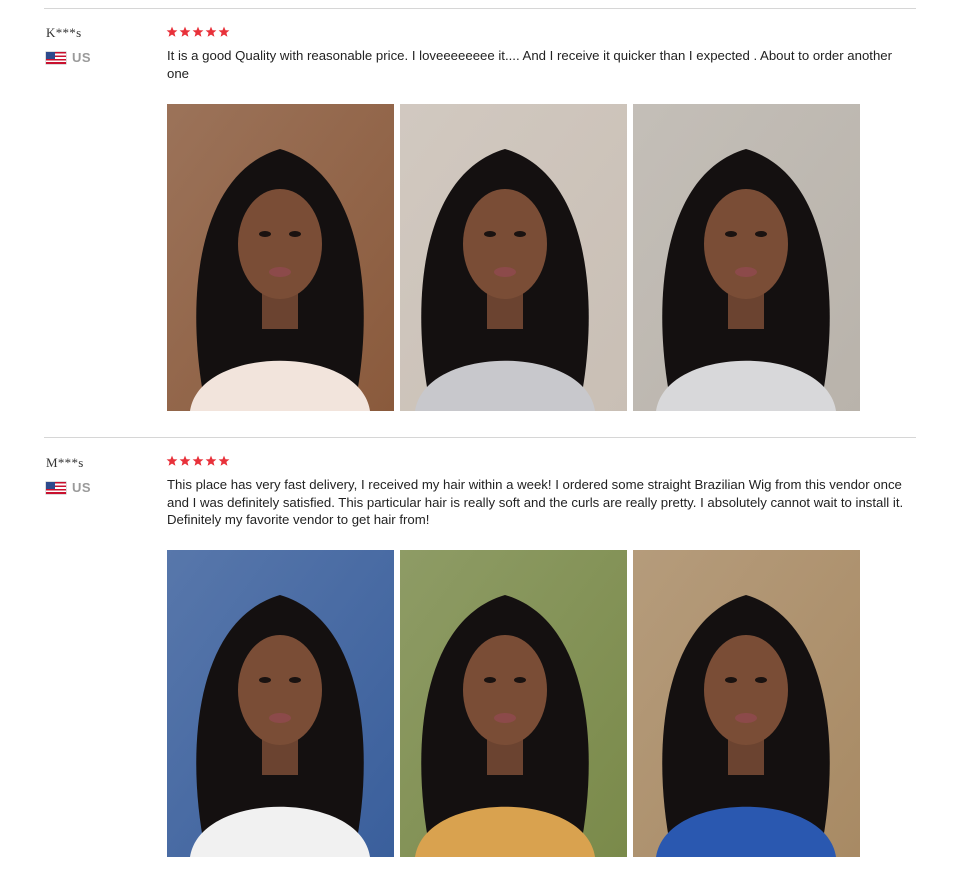 This screenshot has width=960, height=878. What do you see at coordinates (65, 462) in the screenshot?
I see `reviewer-name: M***s` at bounding box center [65, 462].